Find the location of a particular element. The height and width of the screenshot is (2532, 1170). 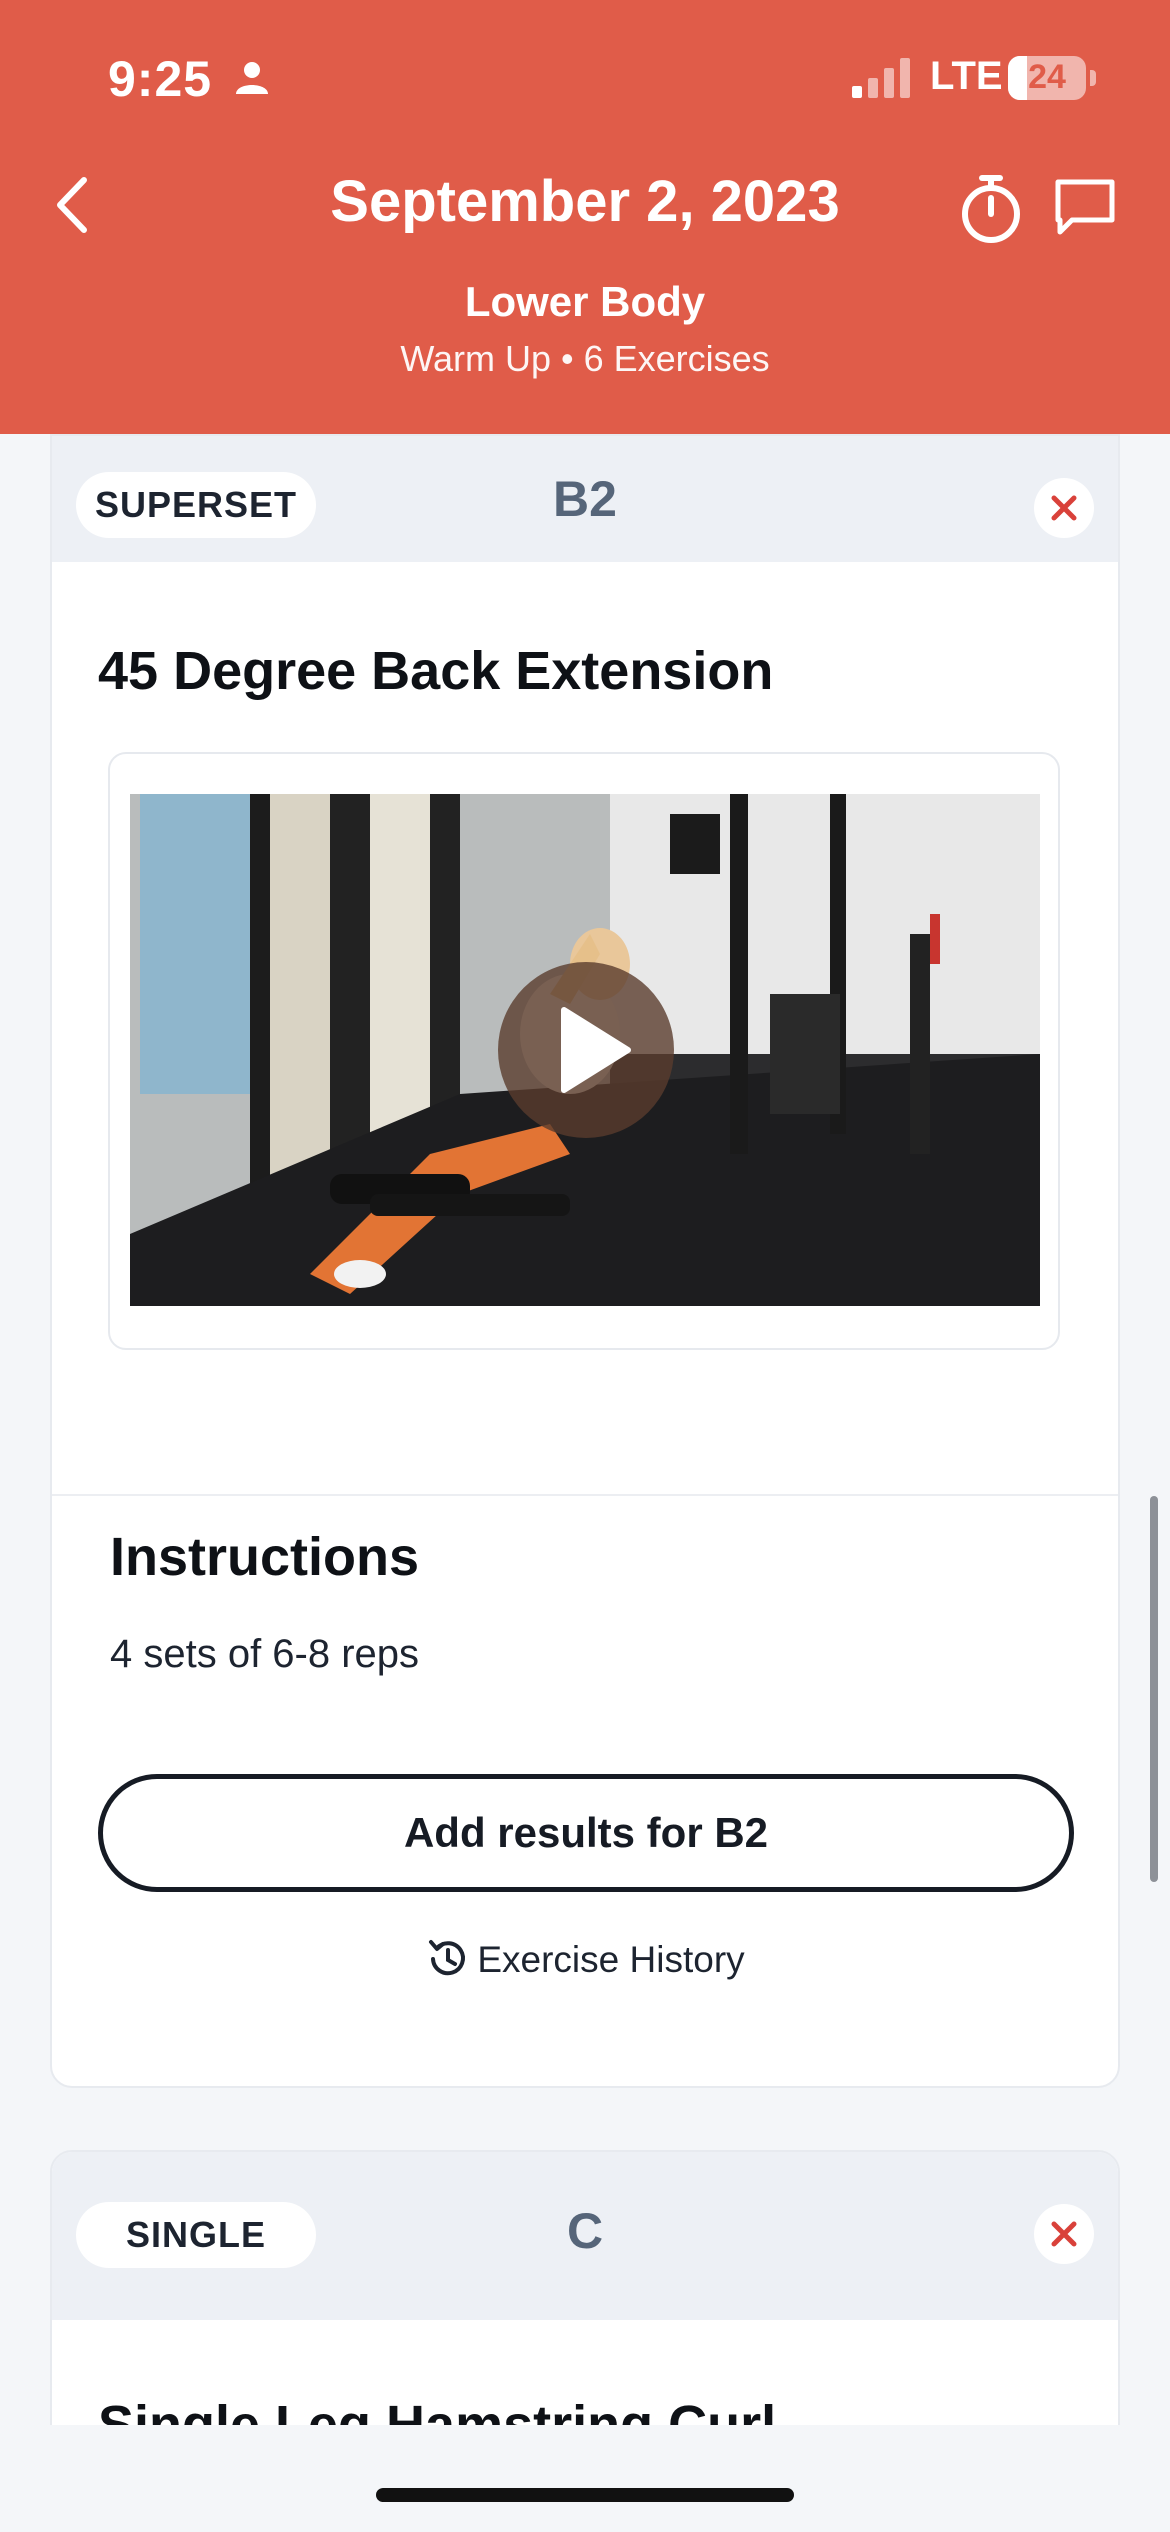

exercise-code: B2 is located at coordinates (585, 499).